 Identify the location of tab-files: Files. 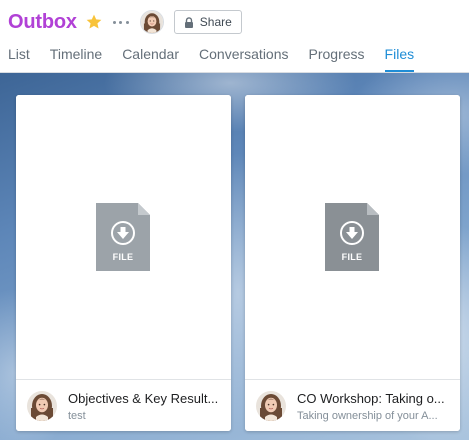
(399, 59).